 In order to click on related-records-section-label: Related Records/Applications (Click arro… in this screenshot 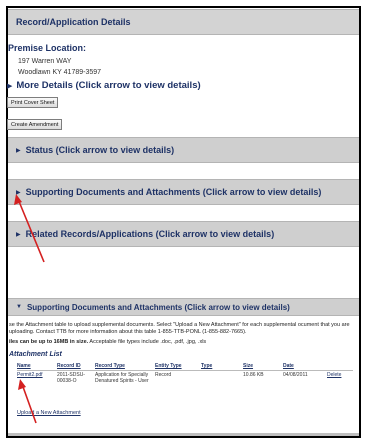, I will do `click(150, 234)`.